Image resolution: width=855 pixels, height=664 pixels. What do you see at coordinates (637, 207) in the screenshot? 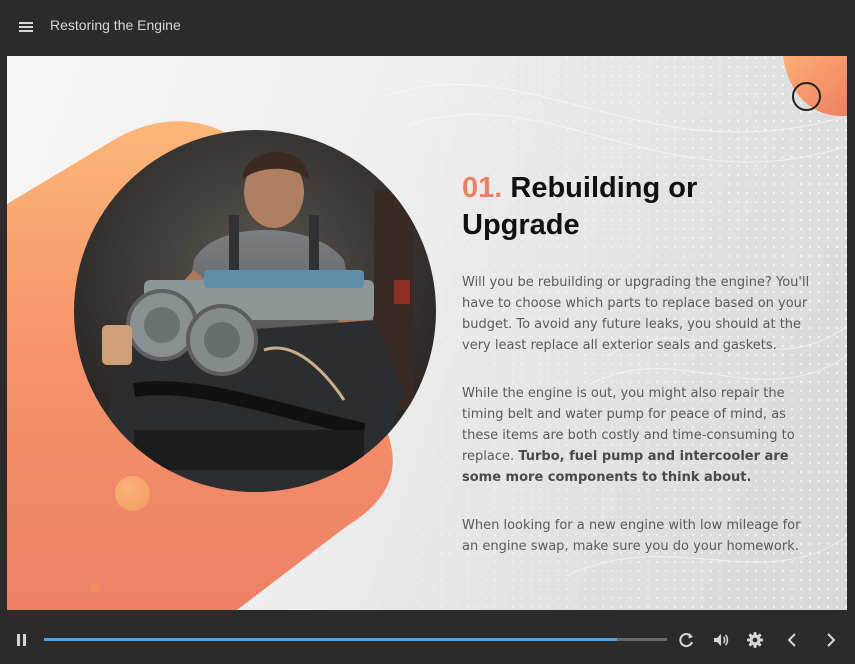
I see `slide-heading: 01. Rebuilding or Upgrade` at bounding box center [637, 207].